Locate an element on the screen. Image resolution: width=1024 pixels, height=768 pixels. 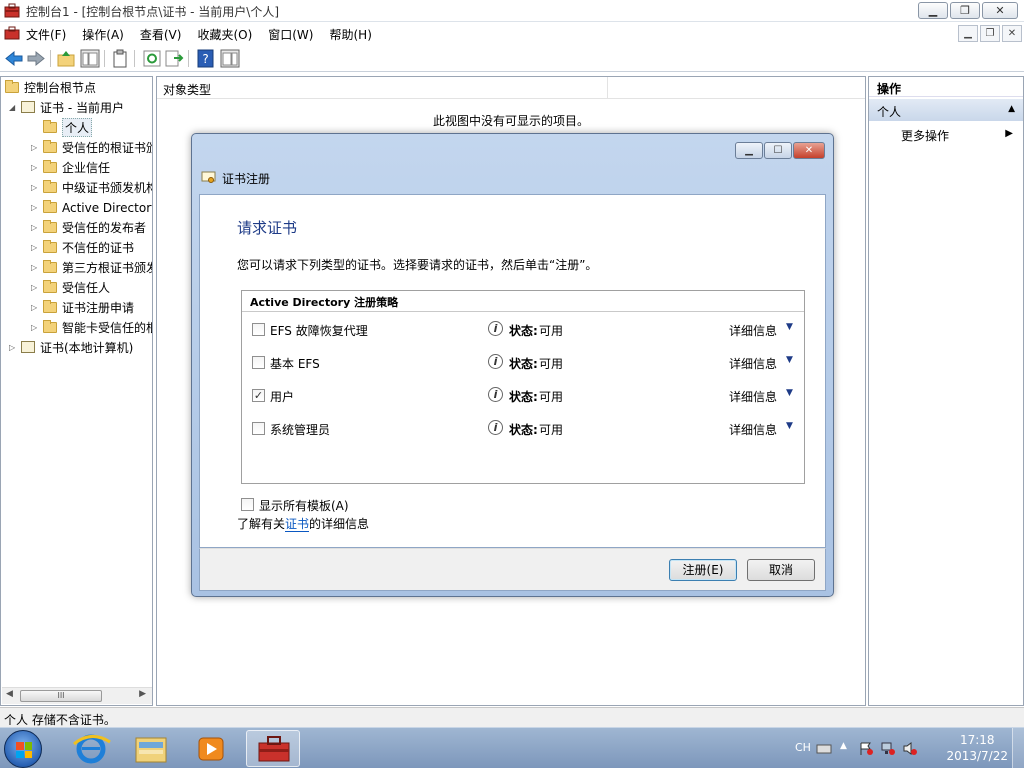
menu-favorites: 收藏夹(O) is located at coordinates (224, 34).